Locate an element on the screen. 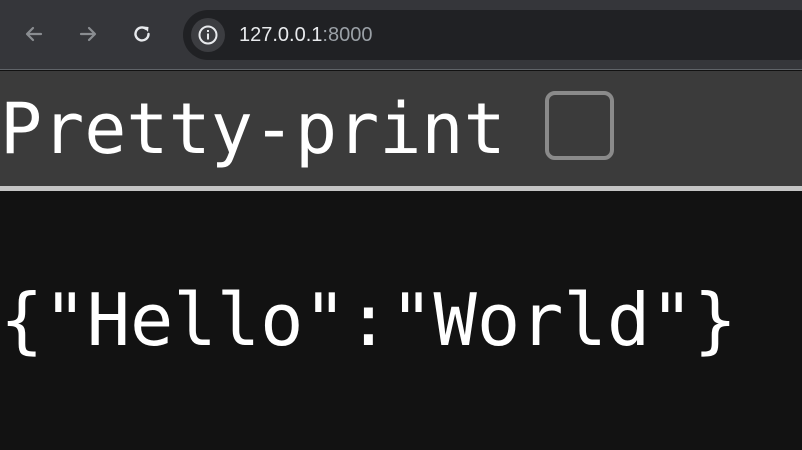 The width and height of the screenshot is (802, 450). pretty-print-checkbox is located at coordinates (579, 125).